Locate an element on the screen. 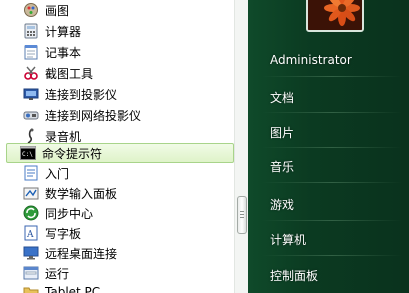 The image size is (409, 293). program-label: 远程桌面连接 is located at coordinates (81, 253).